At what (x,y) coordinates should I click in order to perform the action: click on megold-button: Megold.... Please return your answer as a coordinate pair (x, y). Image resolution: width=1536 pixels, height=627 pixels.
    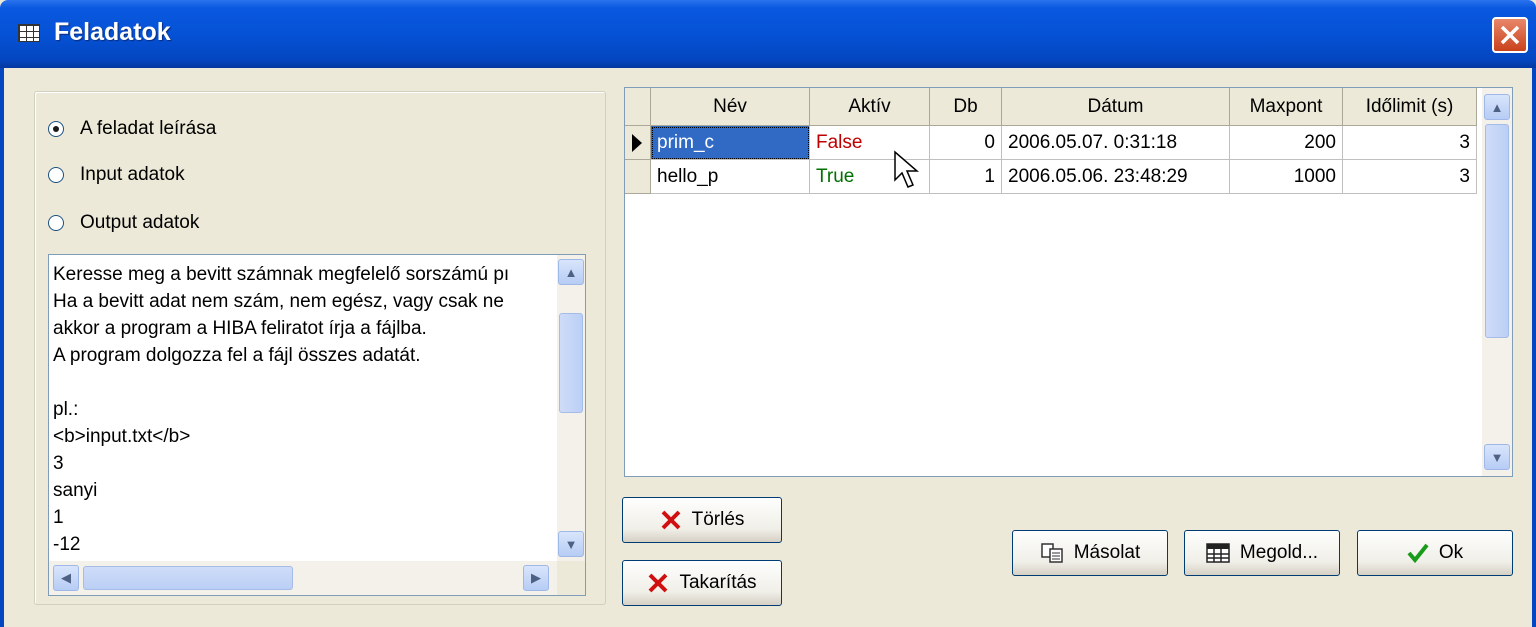
    Looking at the image, I should click on (1262, 553).